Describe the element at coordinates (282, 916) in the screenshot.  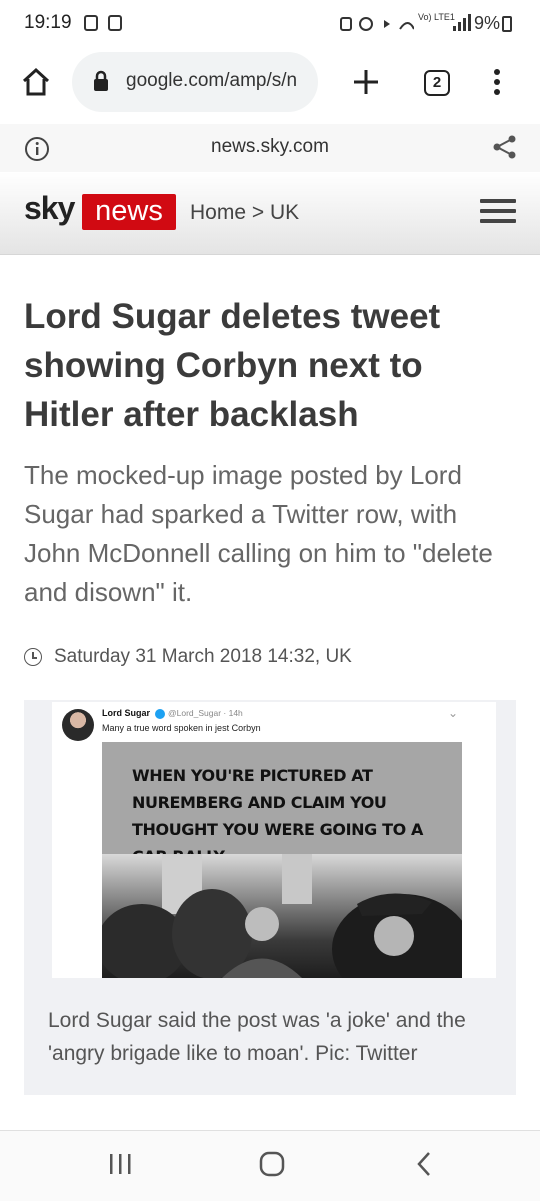
I see `meme-photo` at that location.